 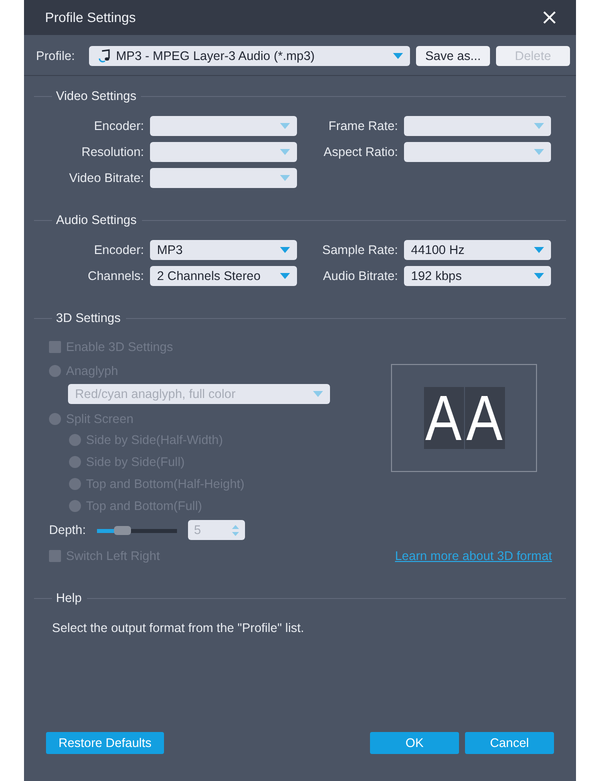 What do you see at coordinates (96, 96) in the screenshot?
I see `section-title: Video Settings` at bounding box center [96, 96].